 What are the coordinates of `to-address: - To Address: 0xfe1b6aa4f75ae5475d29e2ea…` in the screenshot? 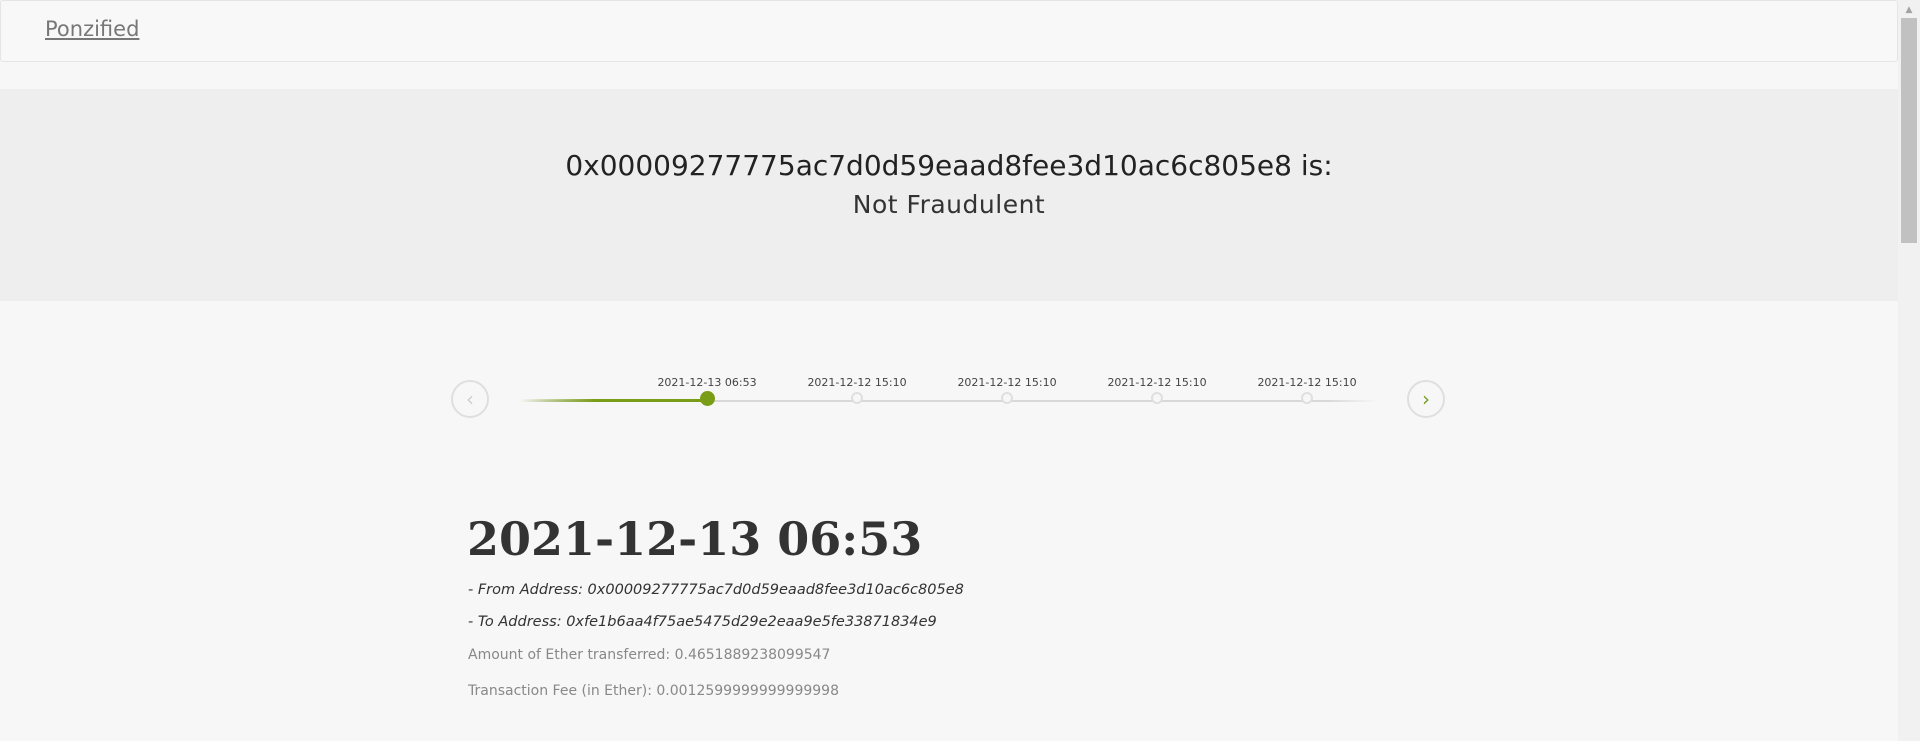 It's located at (702, 622).